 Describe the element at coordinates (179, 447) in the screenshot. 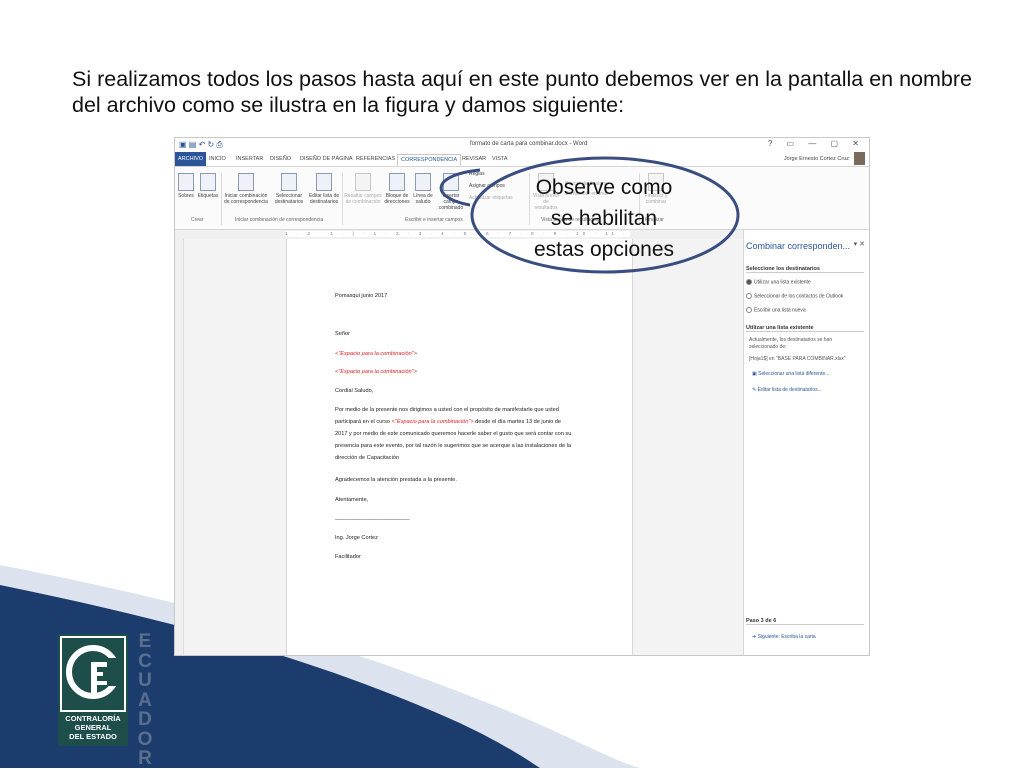

I see `vertical-ruler` at that location.